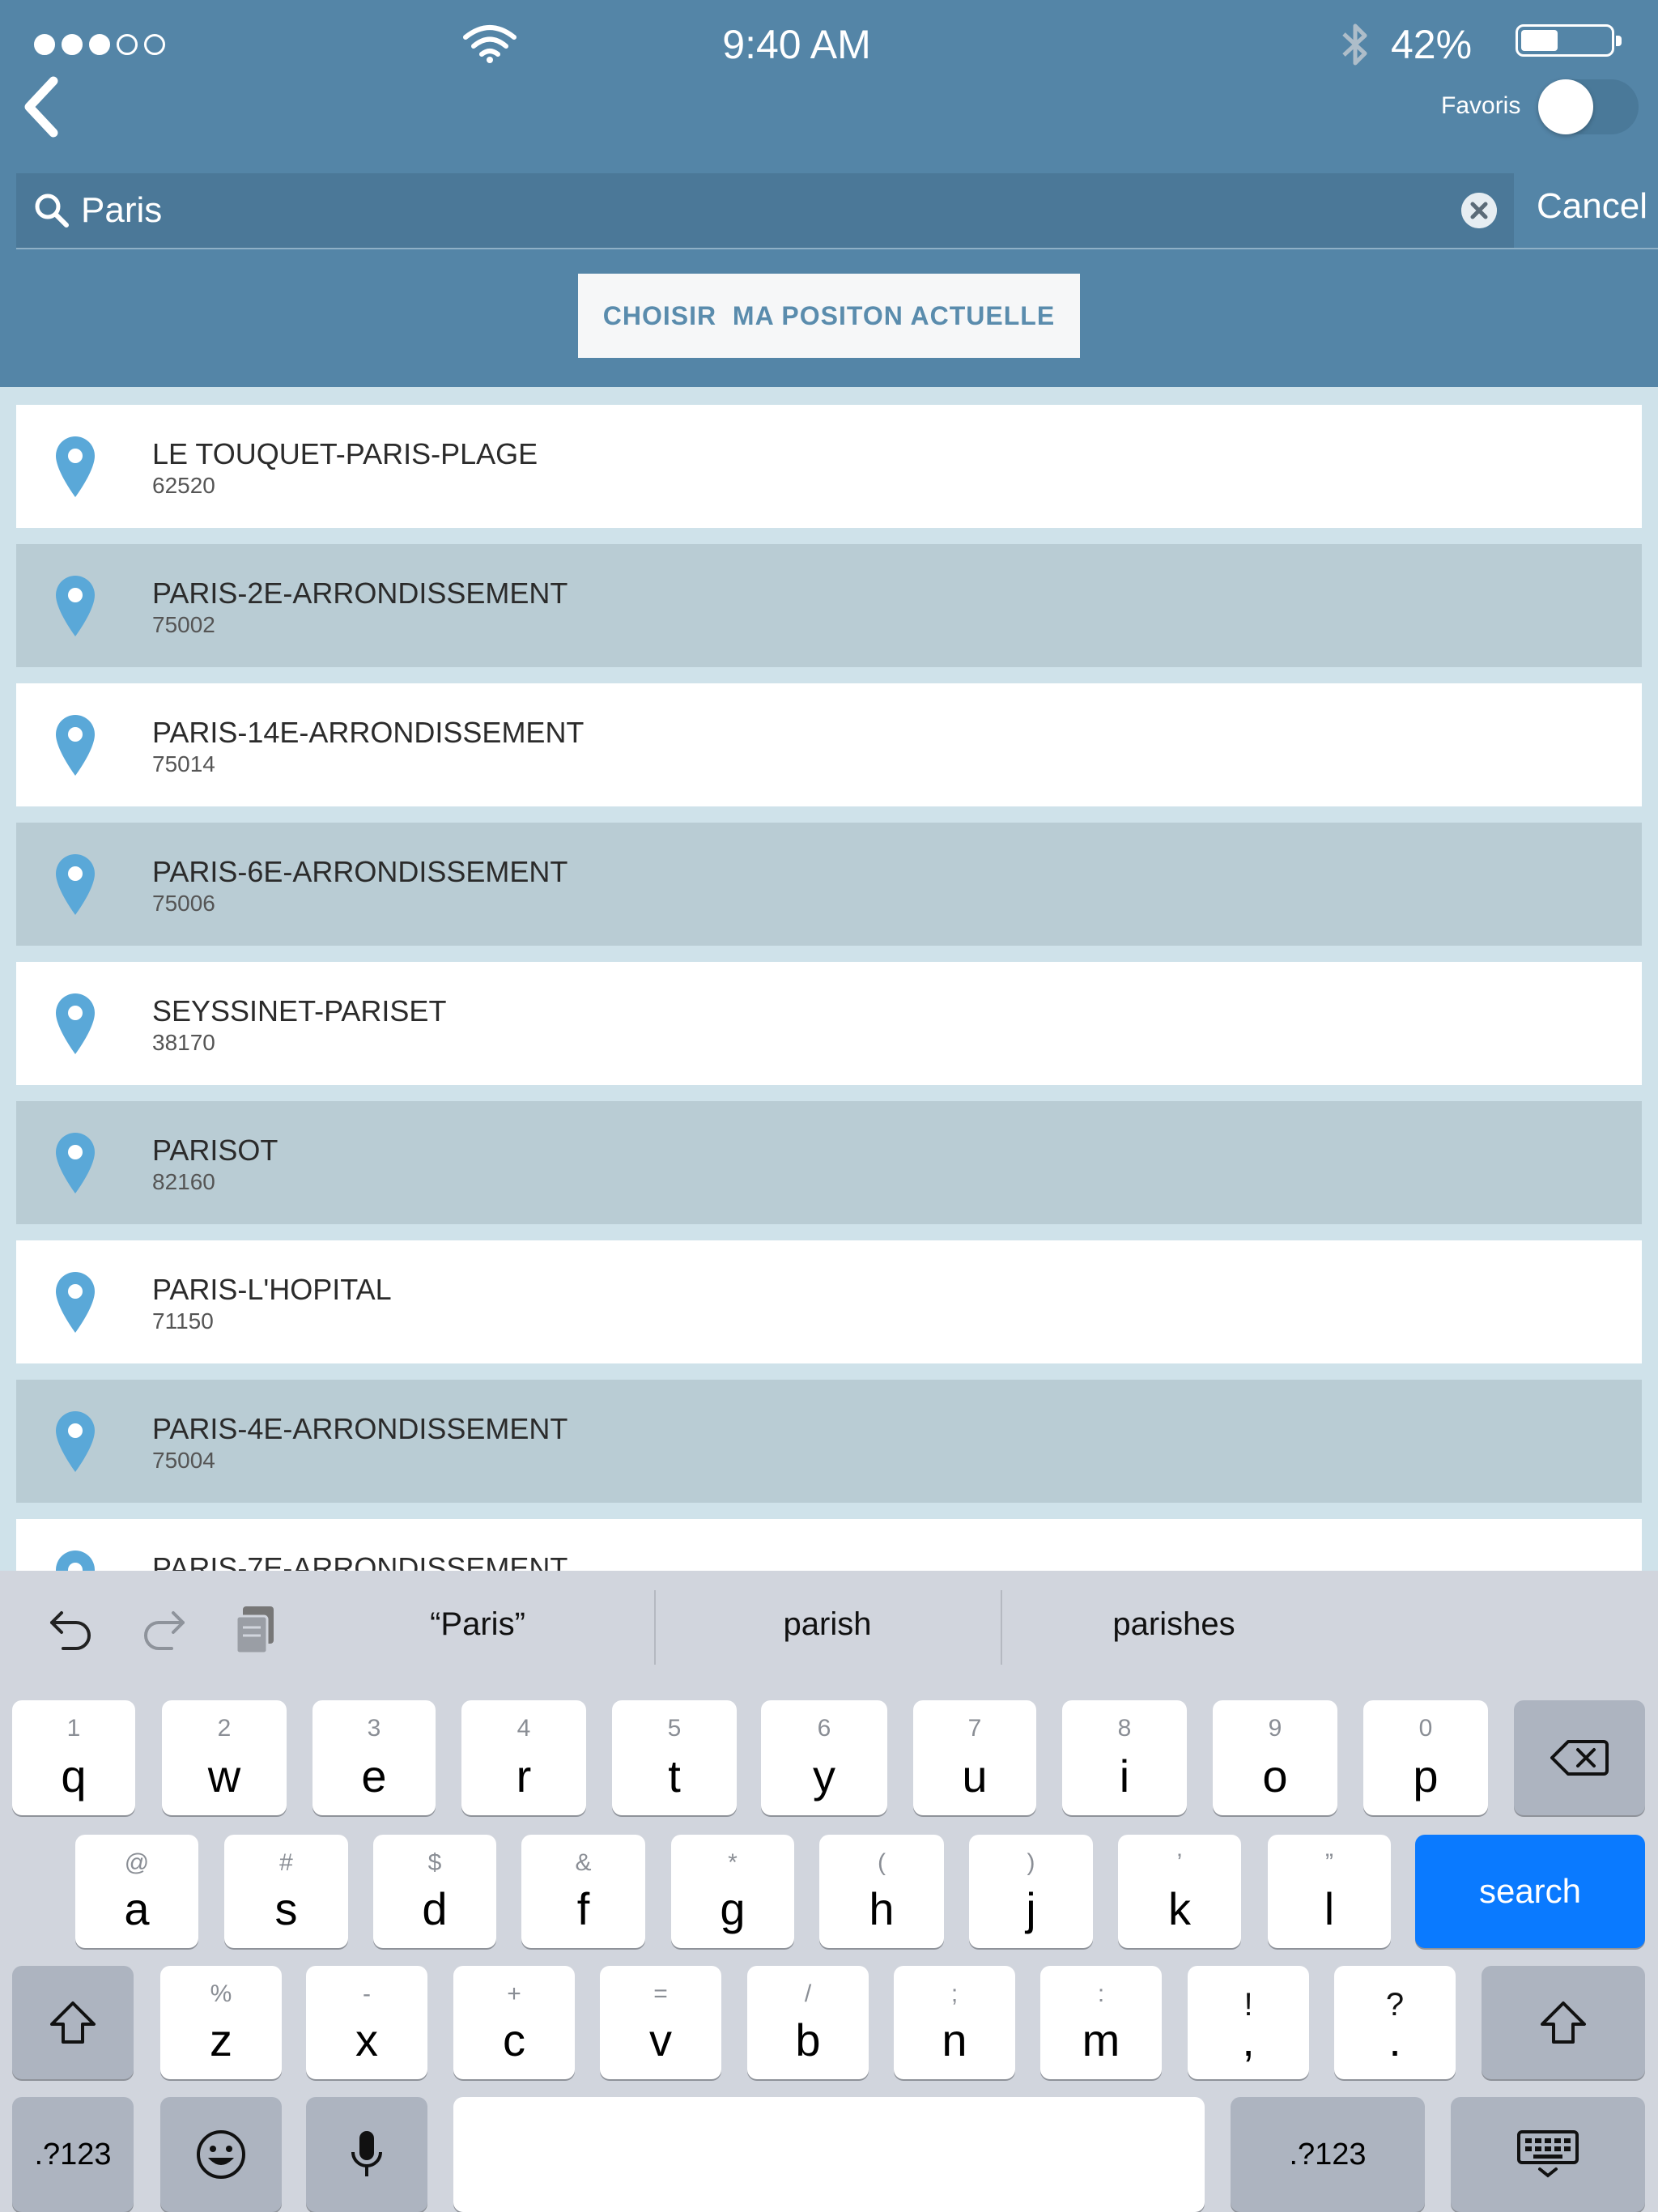 The width and height of the screenshot is (1658, 2212). Describe the element at coordinates (478, 1624) in the screenshot. I see `suggestion-quoted: “Paris”` at that location.